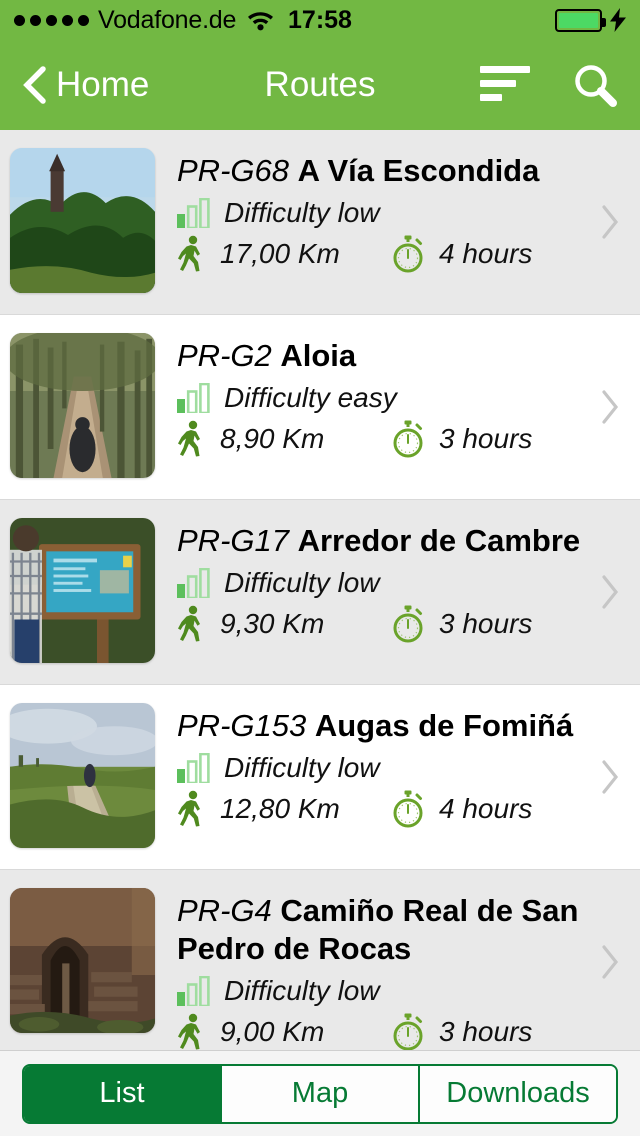 The image size is (640, 1136). Describe the element at coordinates (167, 19) in the screenshot. I see `carrier-label: Vodafone.de` at that location.